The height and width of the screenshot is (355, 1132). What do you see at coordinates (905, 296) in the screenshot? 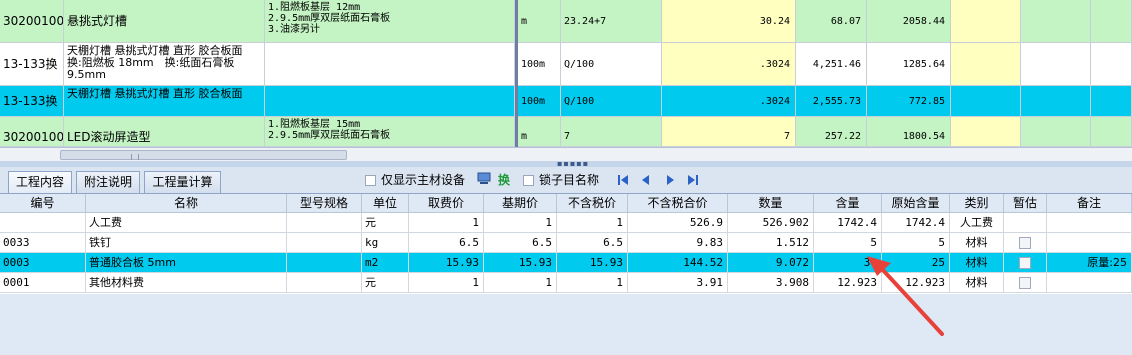
I see `red-arrow-annotation` at bounding box center [905, 296].